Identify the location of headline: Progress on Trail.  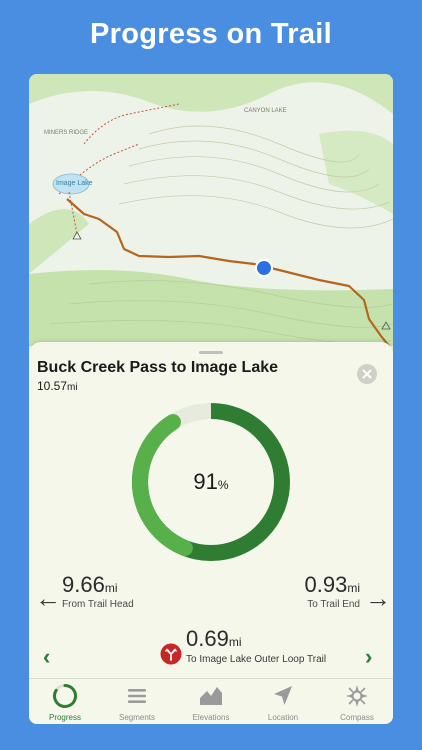
(210, 34).